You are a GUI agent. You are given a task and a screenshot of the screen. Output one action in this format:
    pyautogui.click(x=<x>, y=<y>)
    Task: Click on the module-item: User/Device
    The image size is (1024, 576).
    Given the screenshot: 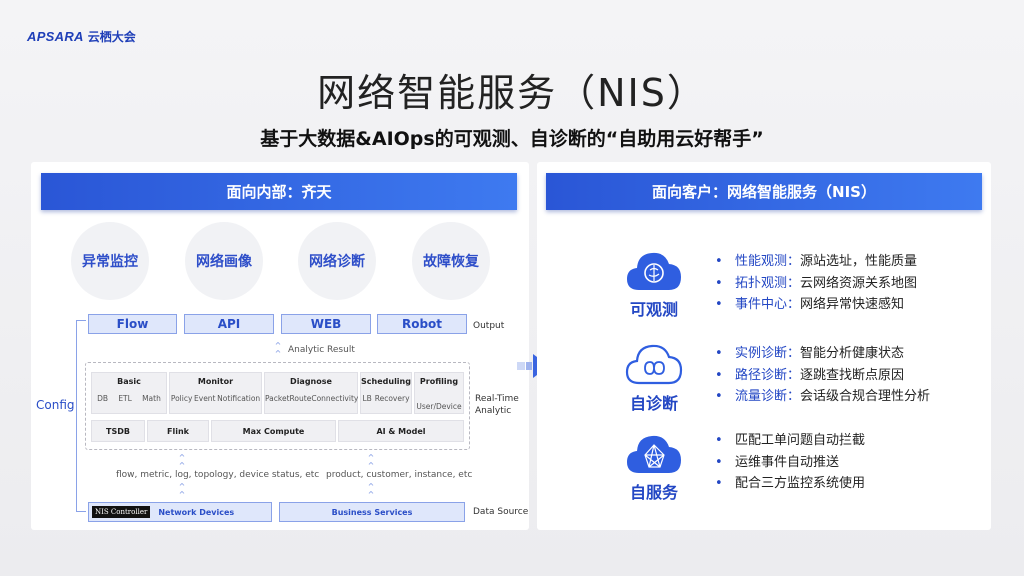 What is the action you would take?
    pyautogui.click(x=439, y=406)
    